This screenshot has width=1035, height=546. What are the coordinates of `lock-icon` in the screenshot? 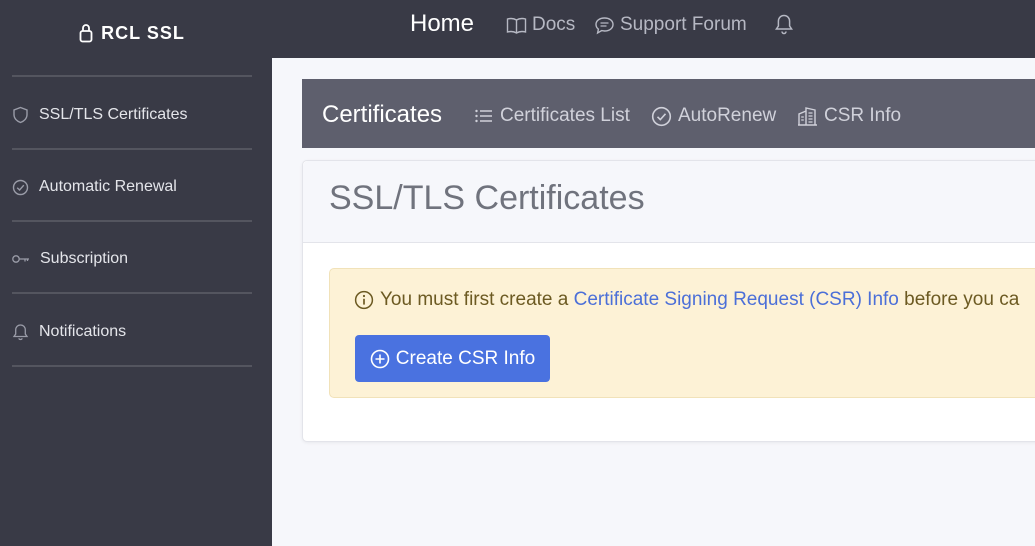 It's located at (86, 33).